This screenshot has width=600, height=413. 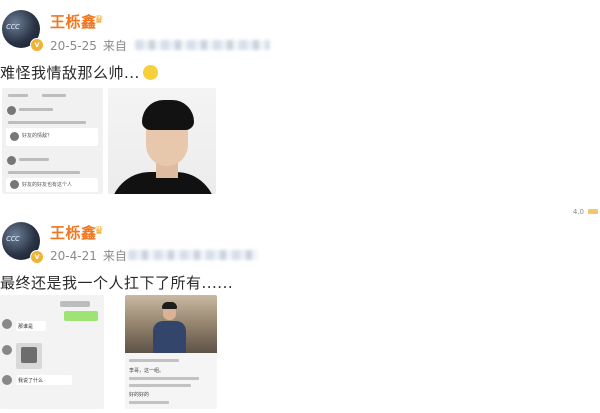 I want to click on photo-caption: 好的好的, so click(x=139, y=395).